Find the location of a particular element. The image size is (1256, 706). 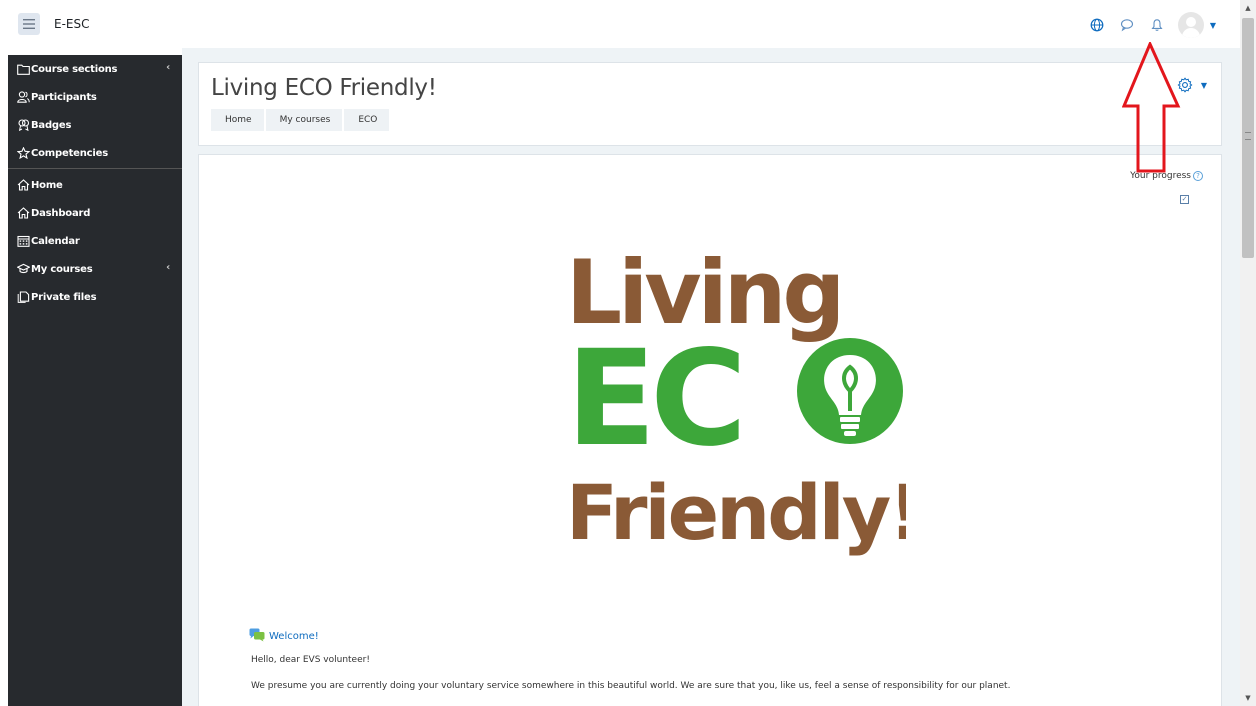

lightbulb-o-icon is located at coordinates (850, 391).